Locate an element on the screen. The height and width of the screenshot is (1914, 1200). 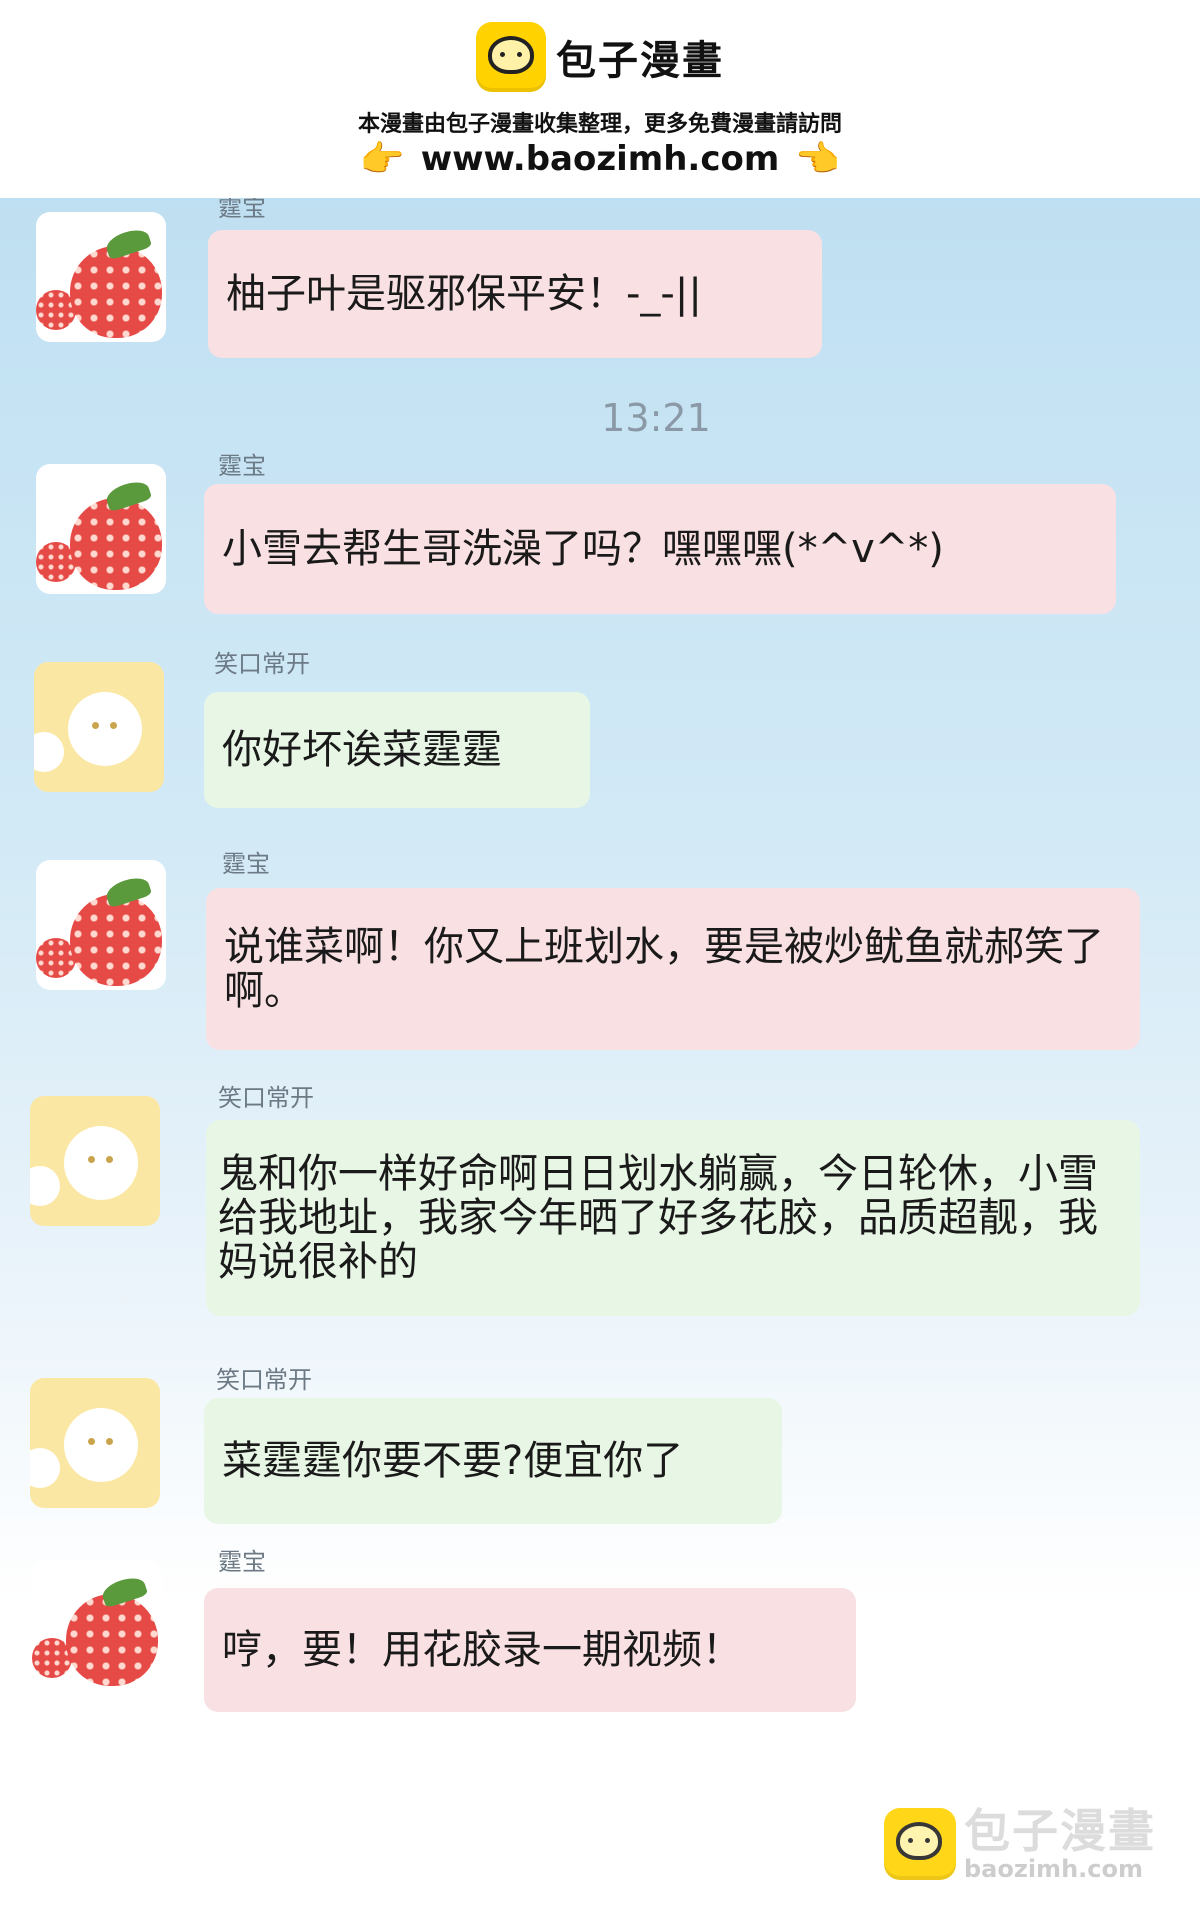
logo-row: 包子漫畫 is located at coordinates (600, 57).